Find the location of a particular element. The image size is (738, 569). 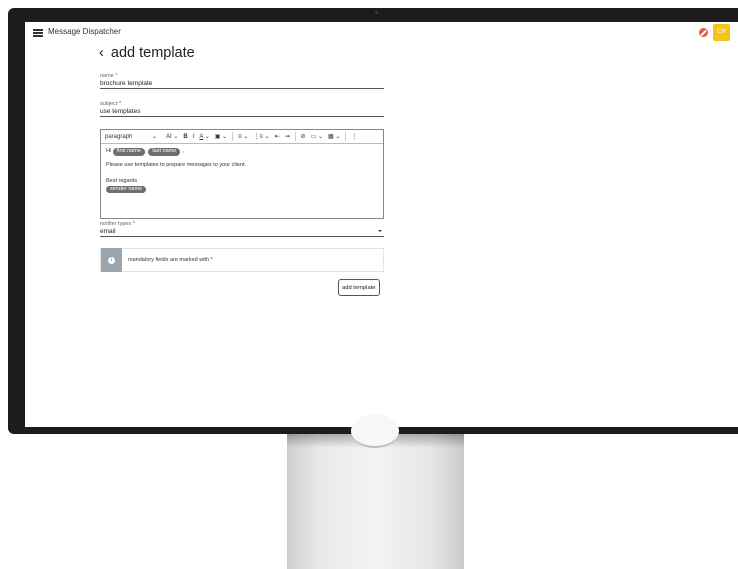

back-chevron-icon: ‹ is located at coordinates (101, 53).